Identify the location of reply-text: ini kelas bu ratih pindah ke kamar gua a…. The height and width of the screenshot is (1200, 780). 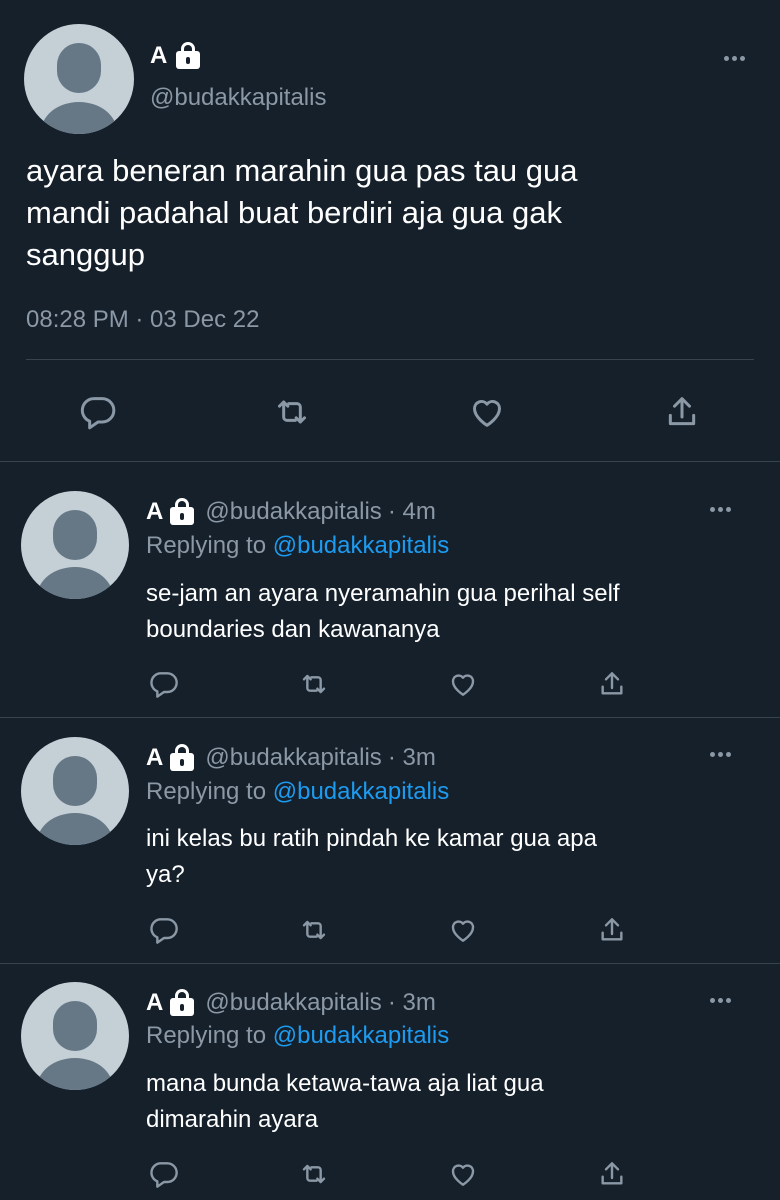
(371, 857).